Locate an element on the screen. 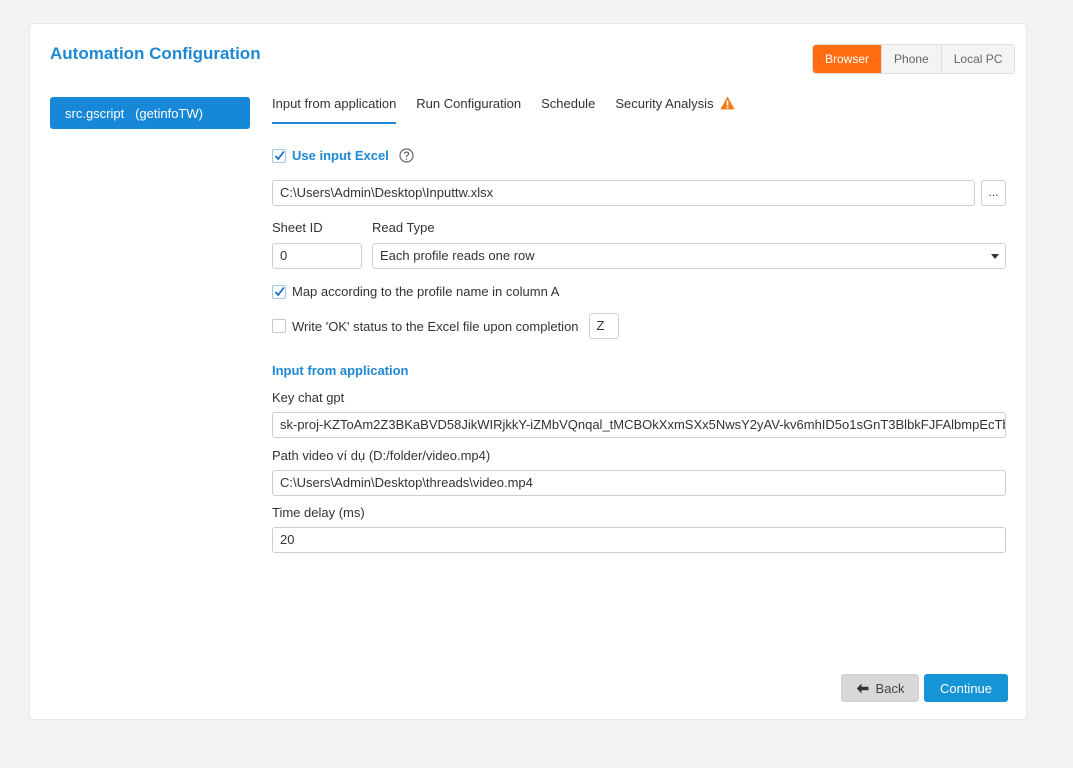 The width and height of the screenshot is (1073, 768). platform-local-pc-button: Local PC is located at coordinates (977, 59).